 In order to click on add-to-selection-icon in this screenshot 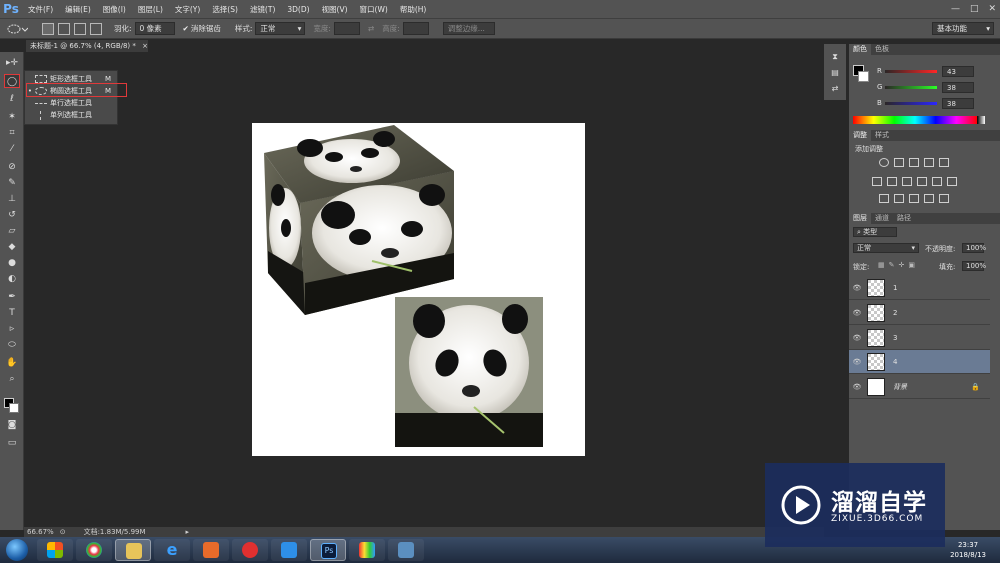, I will do `click(64, 28)`.